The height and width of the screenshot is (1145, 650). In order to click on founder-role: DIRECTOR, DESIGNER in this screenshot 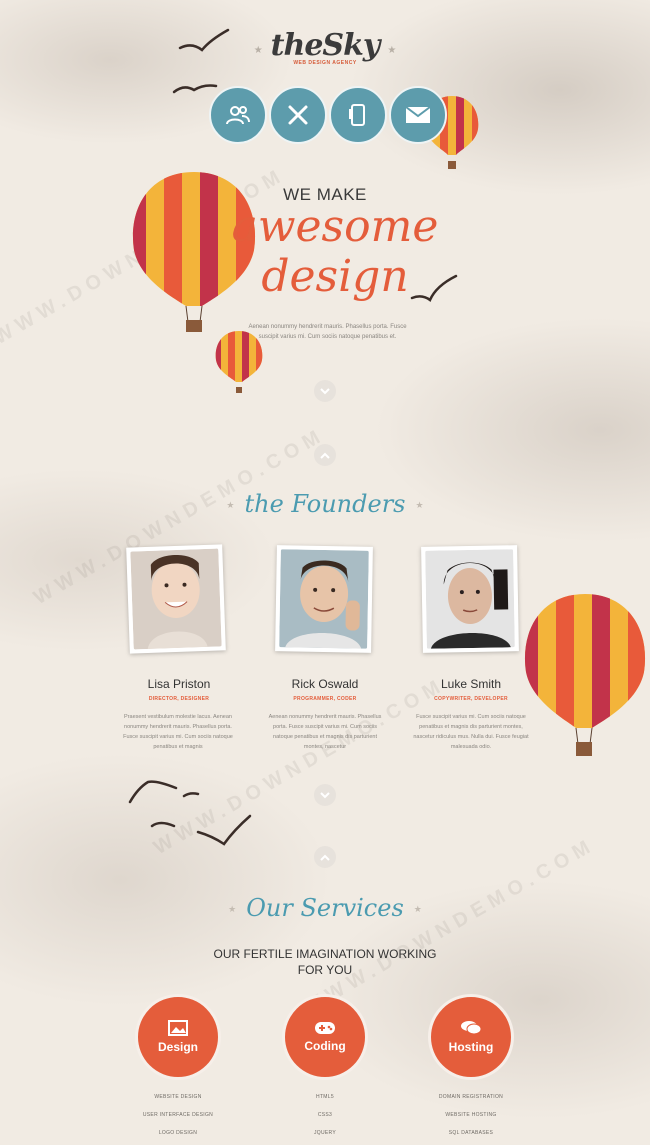, I will do `click(179, 699)`.